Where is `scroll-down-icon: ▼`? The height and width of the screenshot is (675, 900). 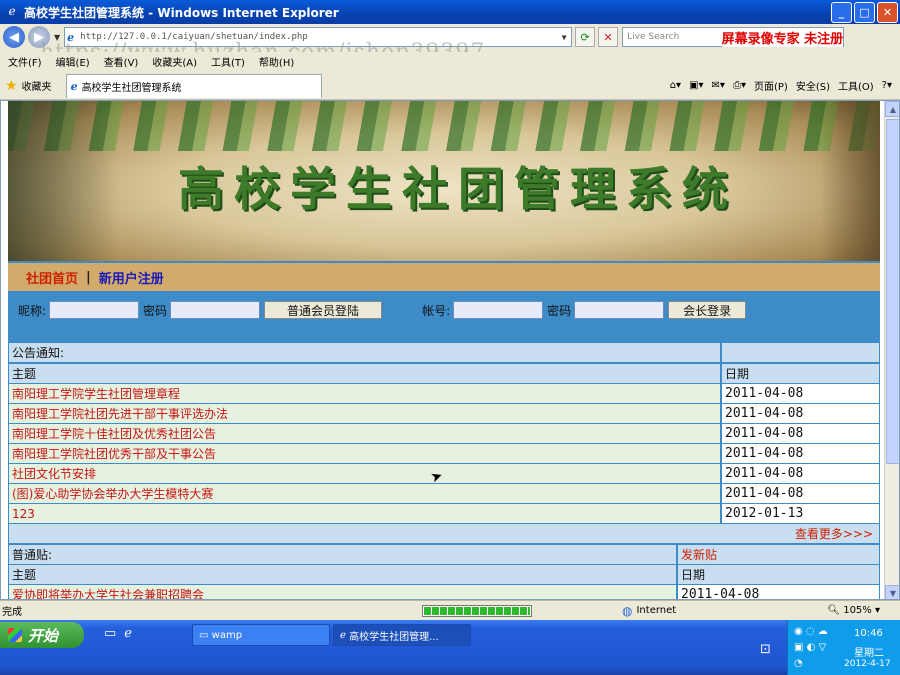 scroll-down-icon: ▼ is located at coordinates (892, 592).